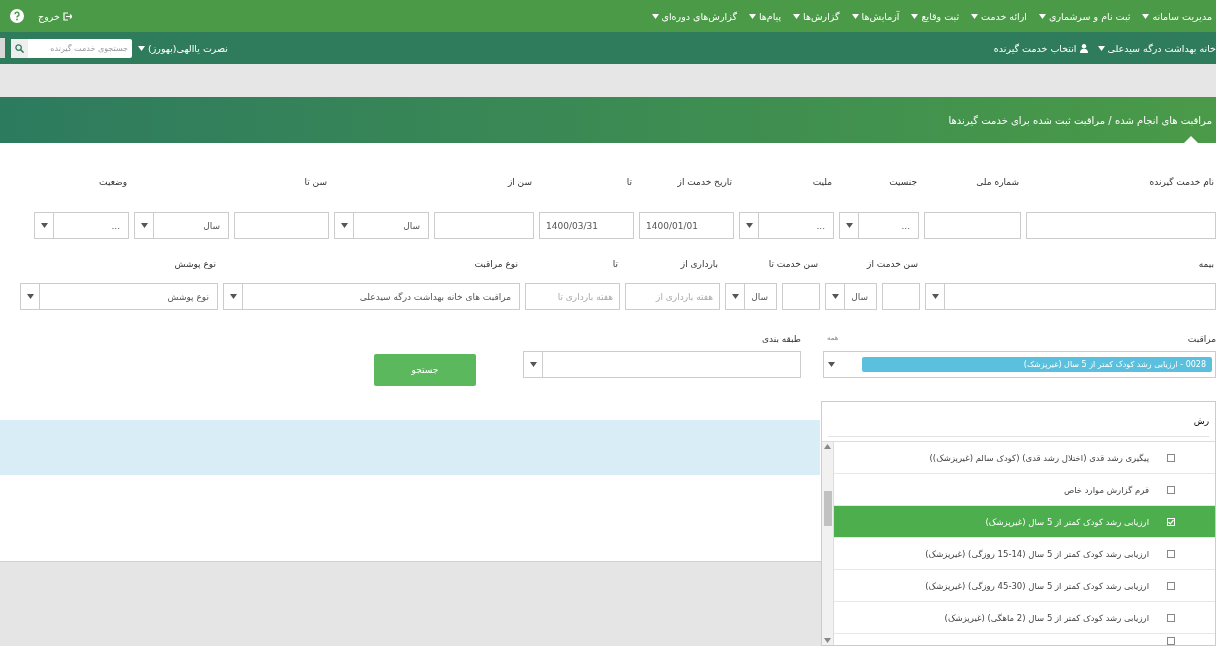 The image size is (1216, 646). Describe the element at coordinates (704, 182) in the screenshot. I see `field-label: تاریخ خدمت از` at that location.